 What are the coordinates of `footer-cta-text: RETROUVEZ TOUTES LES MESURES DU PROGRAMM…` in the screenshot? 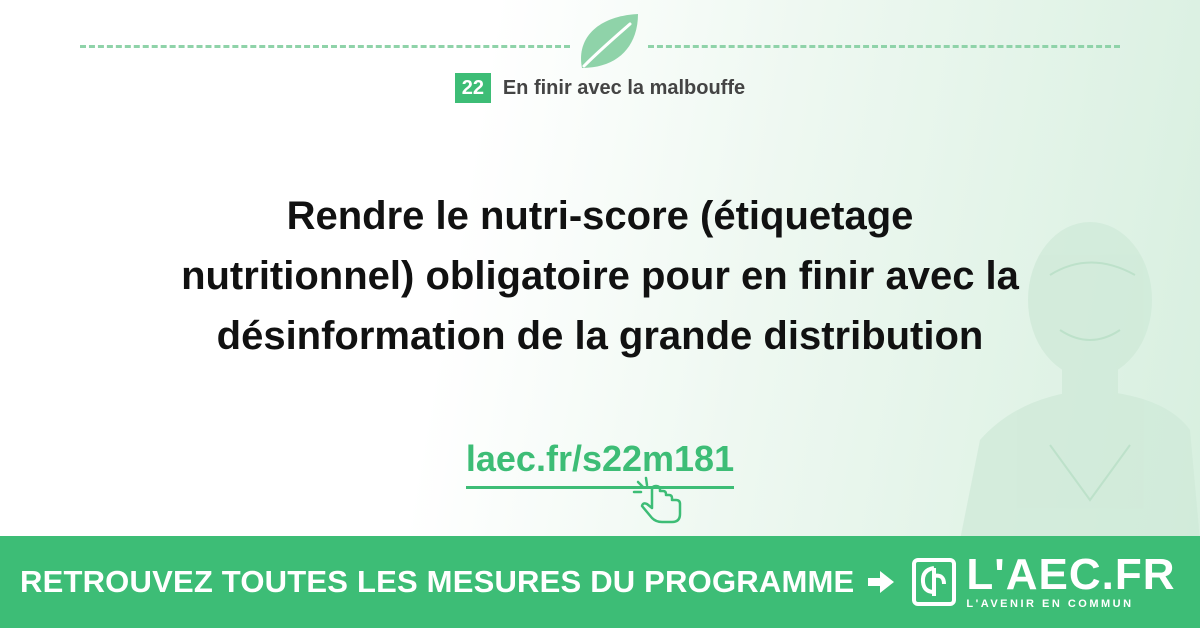 It's located at (437, 582).